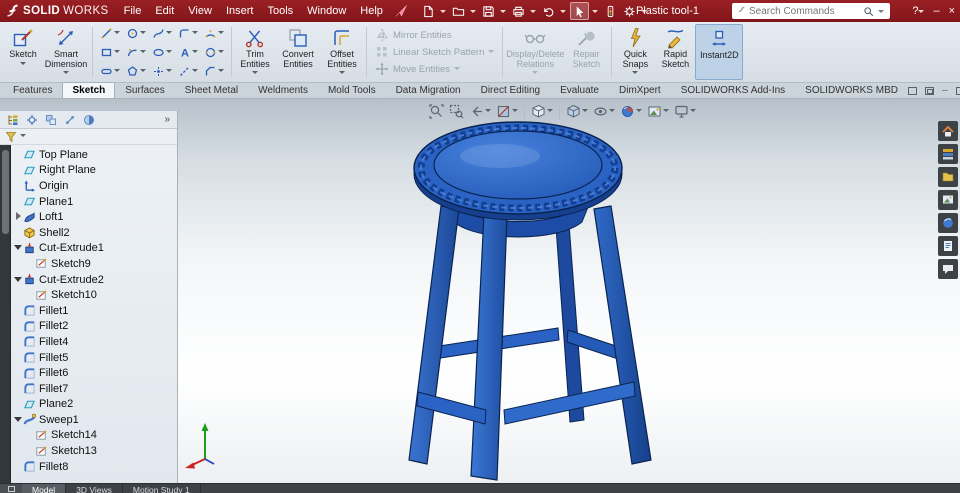 Image resolution: width=960 pixels, height=493 pixels. I want to click on tree-item-fillet1: Fillet1, so click(95, 311).